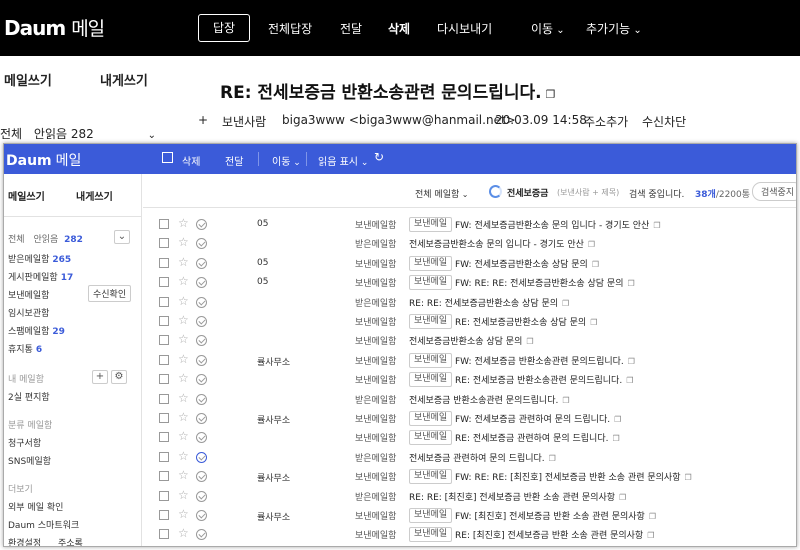 The width and height of the screenshot is (800, 550). Describe the element at coordinates (606, 121) in the screenshot. I see `add-contact-link: 주소추가` at that location.